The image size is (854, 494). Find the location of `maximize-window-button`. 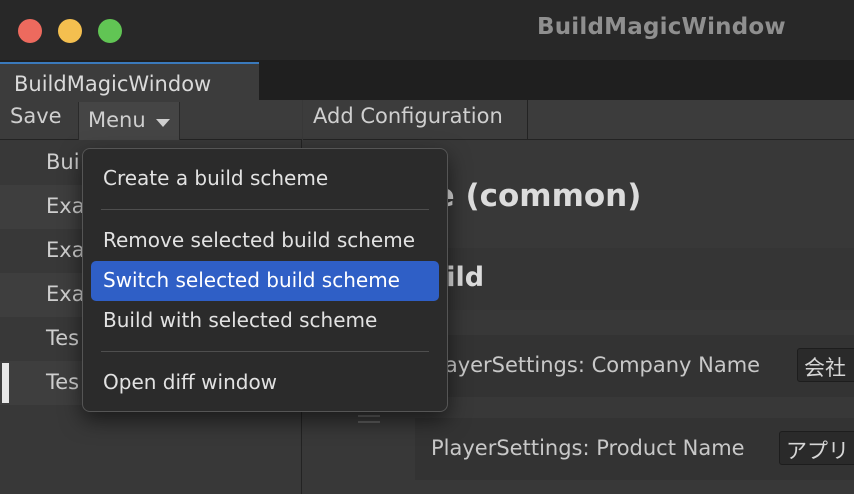

maximize-window-button is located at coordinates (110, 31).